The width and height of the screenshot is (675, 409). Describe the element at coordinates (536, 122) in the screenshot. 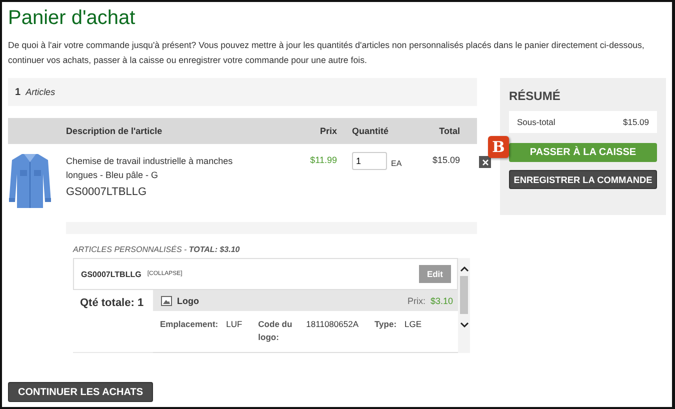

I see `subtotal-label: Sous-total` at that location.